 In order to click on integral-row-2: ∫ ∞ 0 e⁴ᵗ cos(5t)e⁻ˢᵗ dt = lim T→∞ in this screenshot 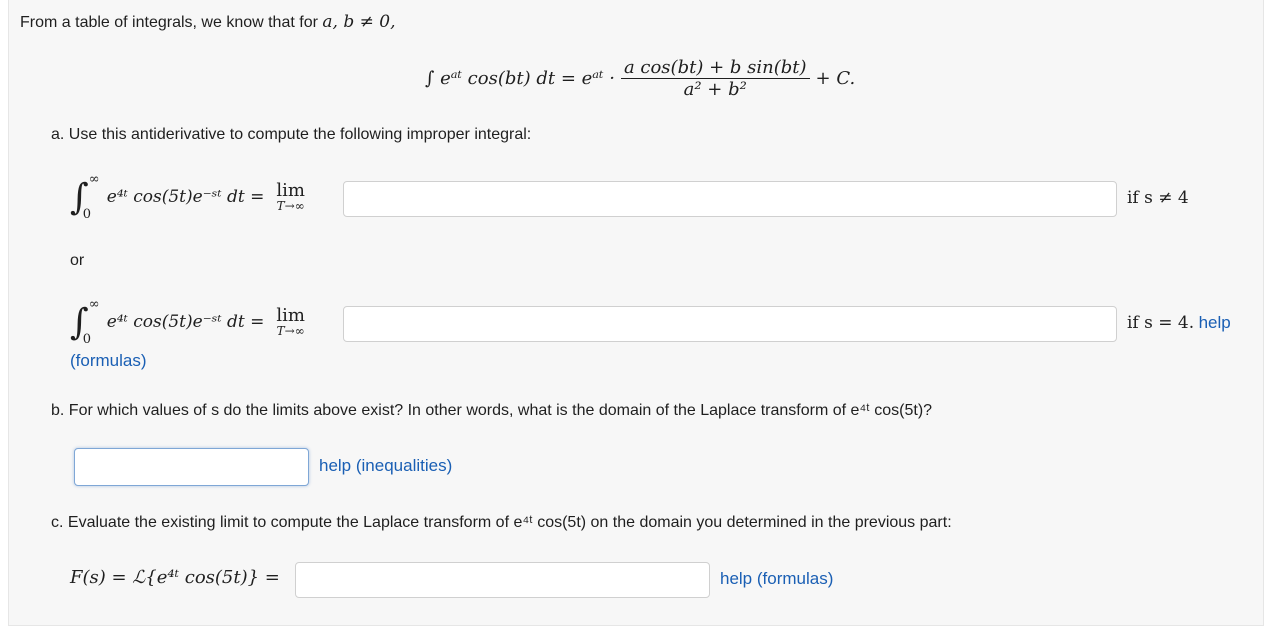, I will do `click(187, 322)`.